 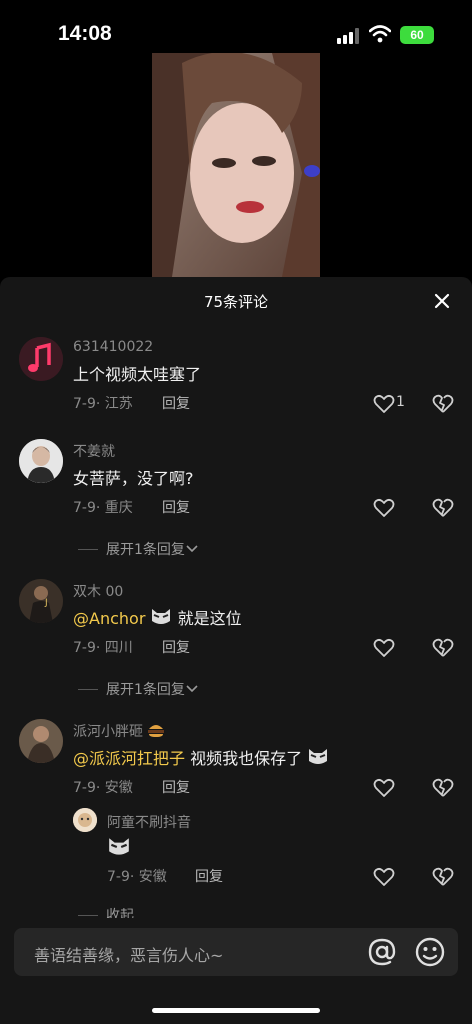 I want to click on comment-text: @Anchor 就是这位, so click(x=157, y=617).